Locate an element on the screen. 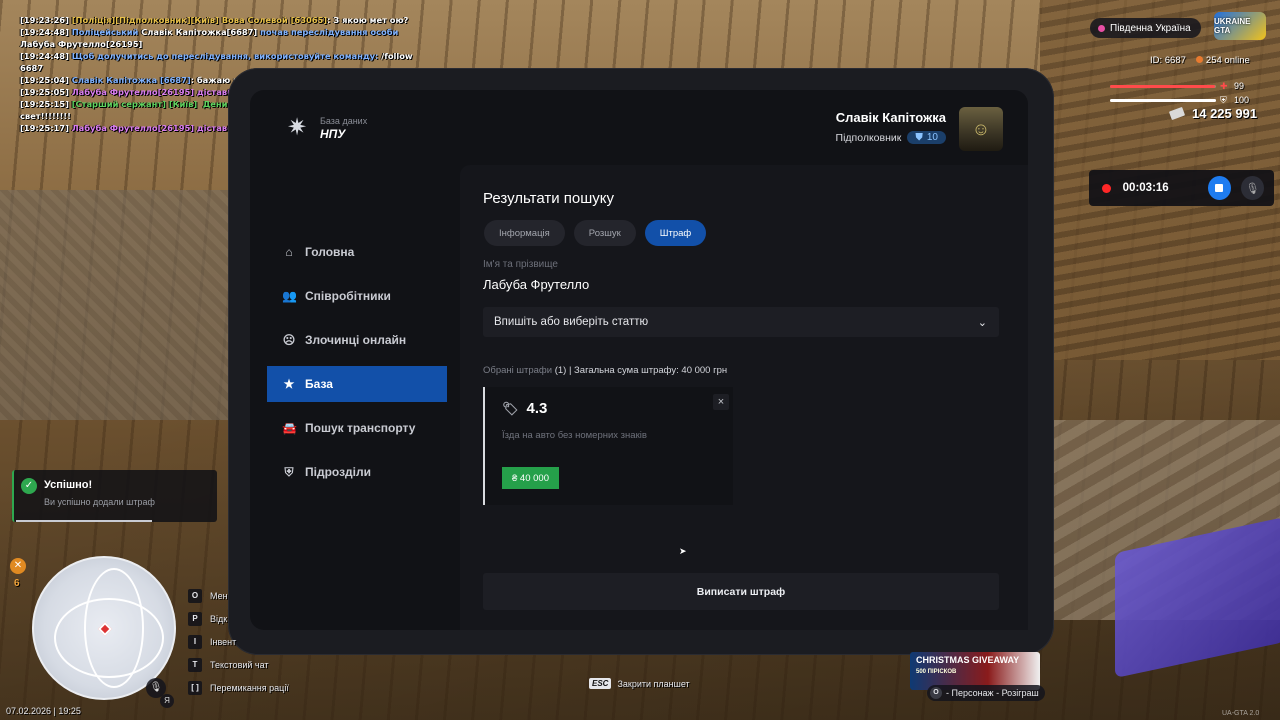  user-rank: Підполковник is located at coordinates (868, 137).